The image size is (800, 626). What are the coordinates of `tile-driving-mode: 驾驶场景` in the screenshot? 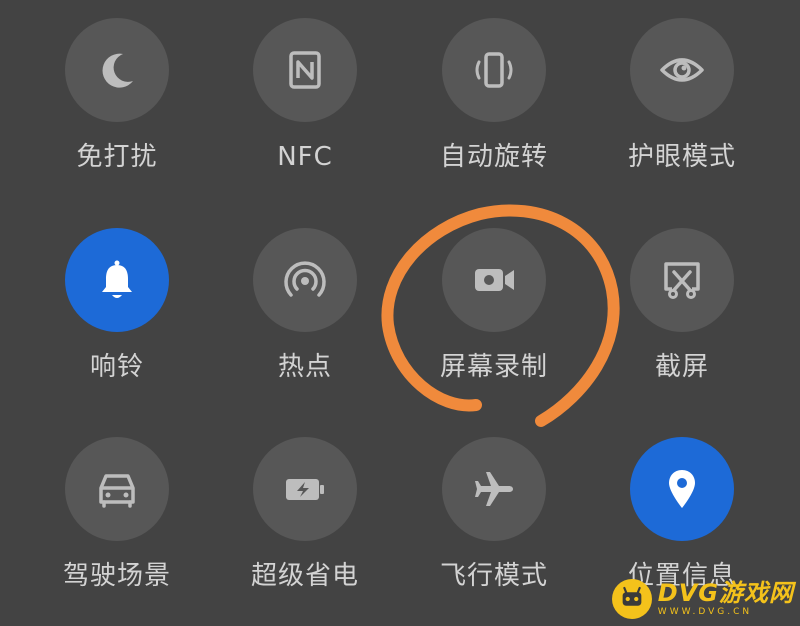 It's located at (117, 531).